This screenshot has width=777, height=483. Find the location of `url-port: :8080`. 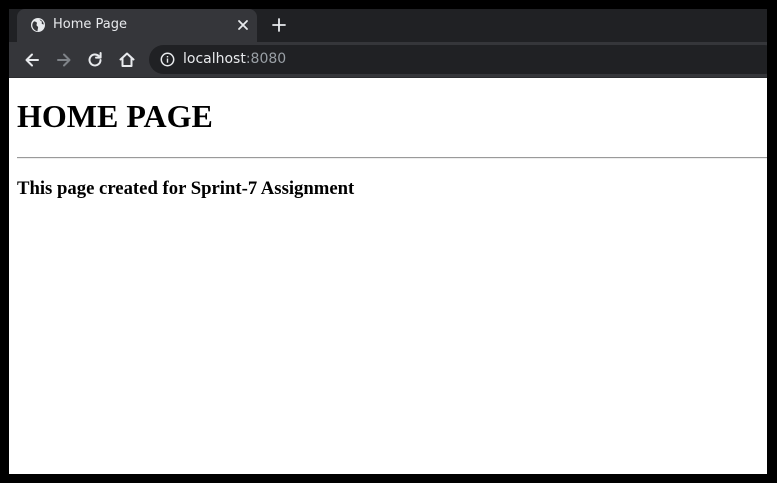

url-port: :8080 is located at coordinates (266, 59).